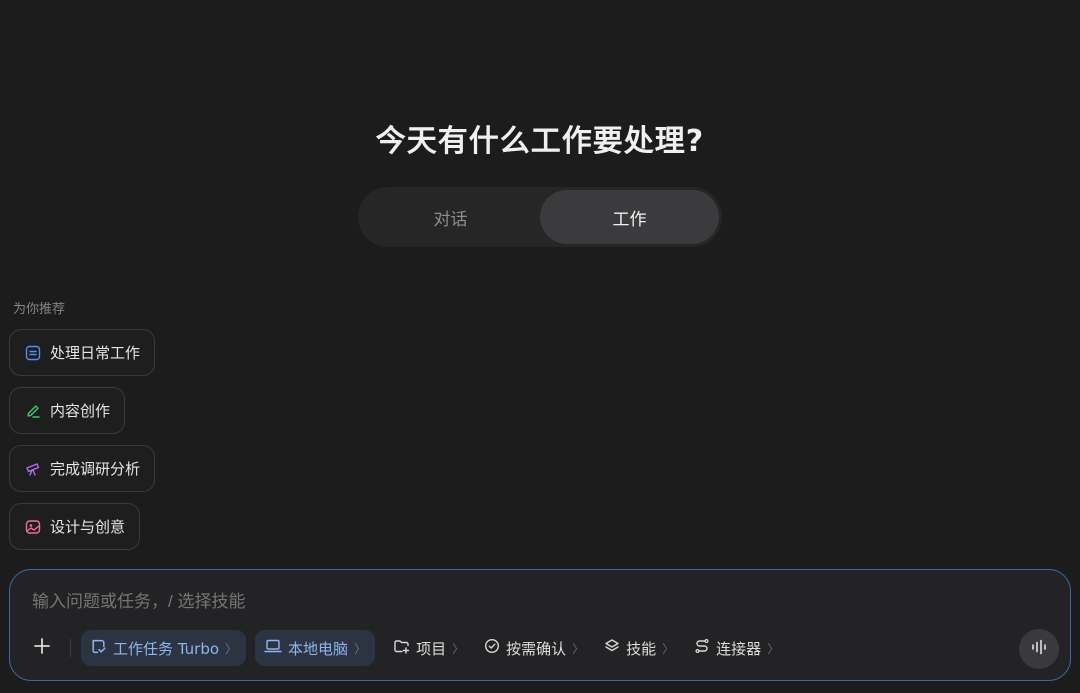 Image resolution: width=1080 pixels, height=693 pixels. I want to click on mode-toggle: 对话 工作, so click(540, 217).